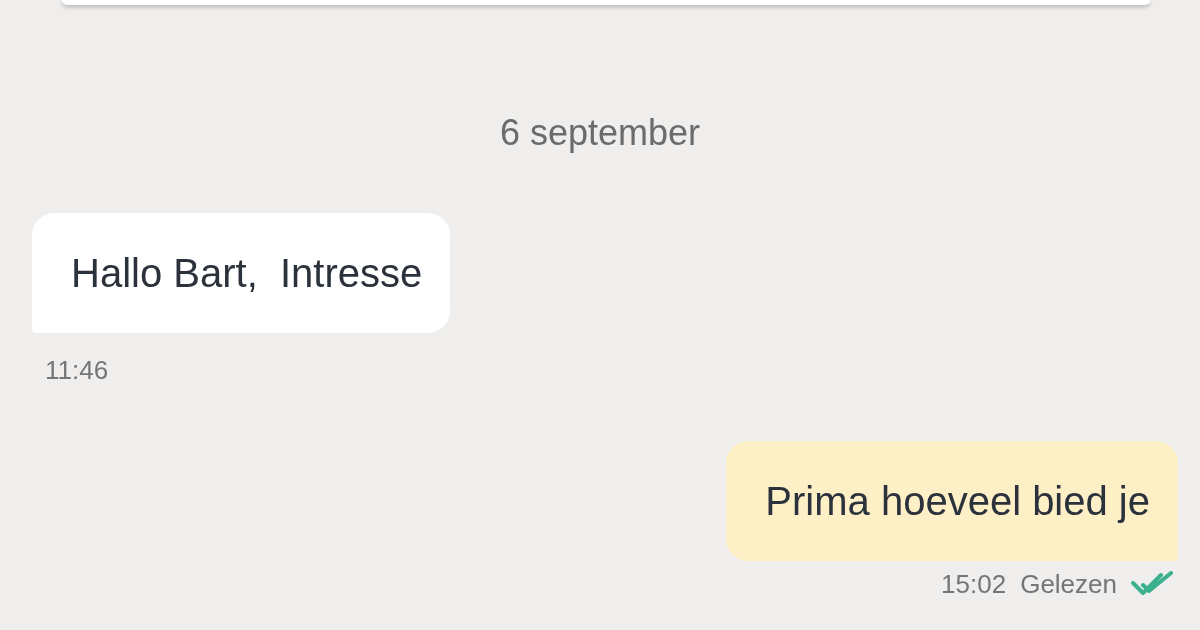  Describe the element at coordinates (77, 370) in the screenshot. I see `message-time: 11:46` at that location.